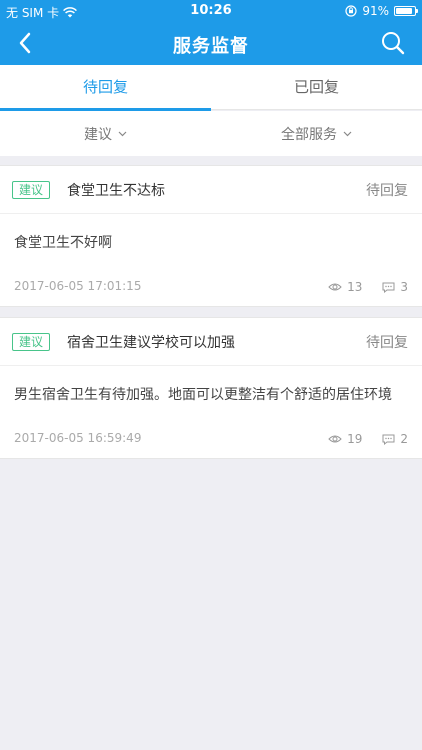 The image size is (422, 750). I want to click on filter-service-dropdown: 全部服务, so click(316, 133).